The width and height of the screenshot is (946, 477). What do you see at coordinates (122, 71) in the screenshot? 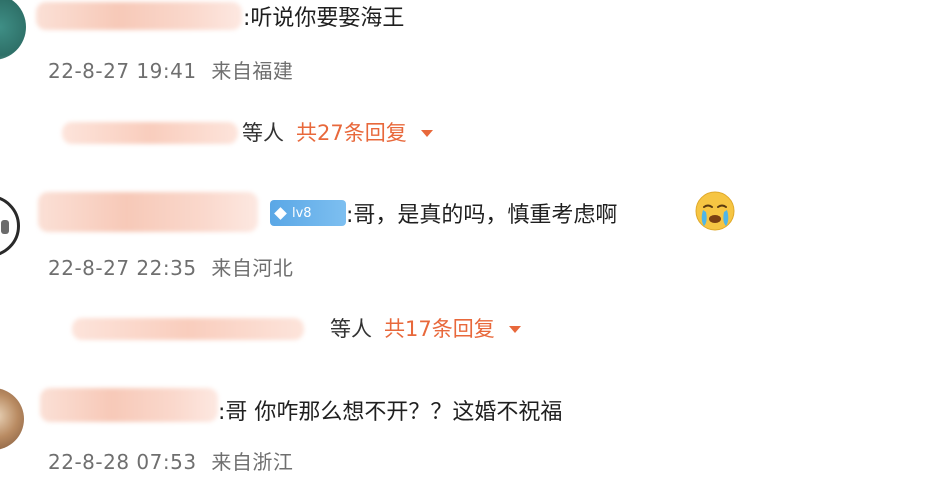
I see `comment-time: 22-8-27 19:41` at bounding box center [122, 71].